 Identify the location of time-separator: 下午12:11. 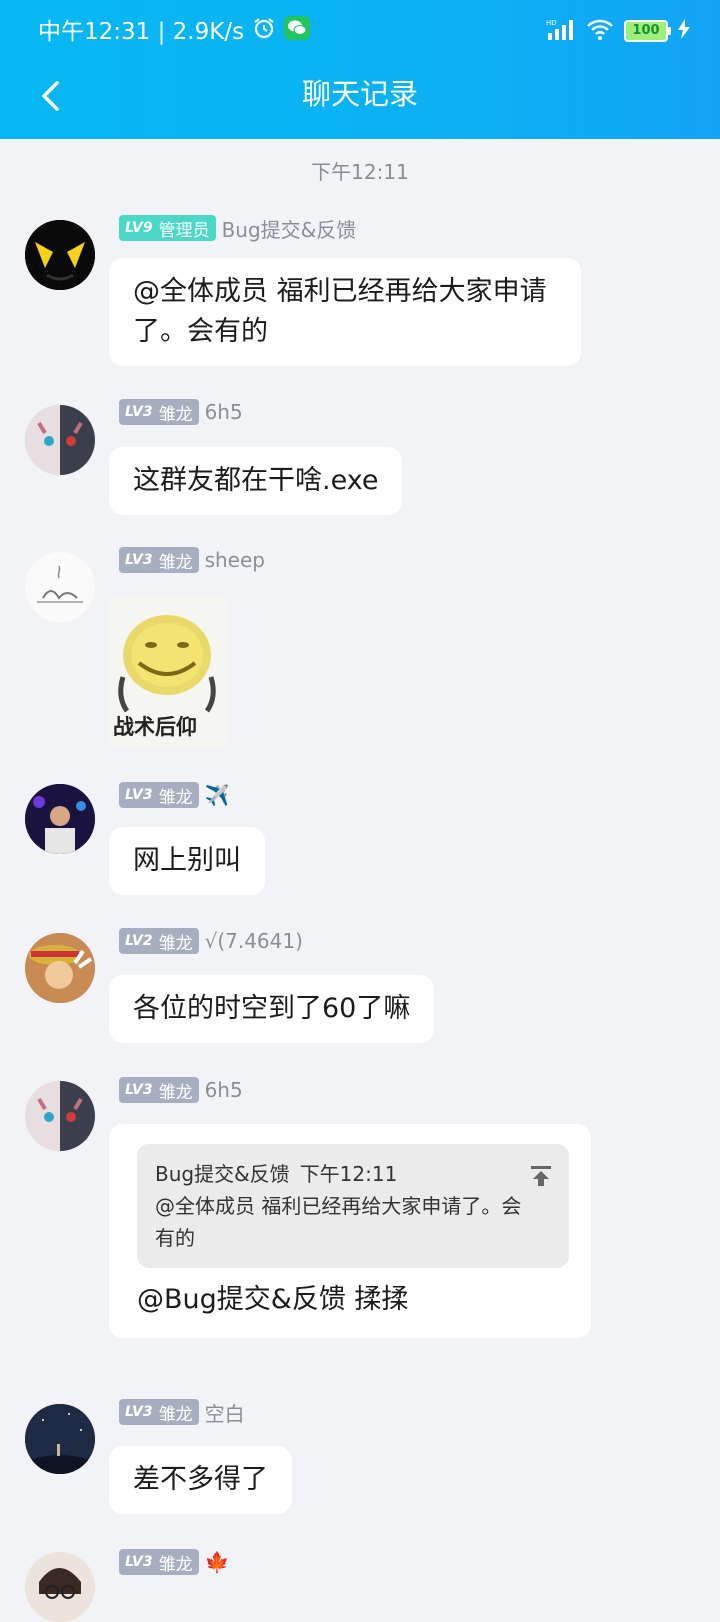
(360, 172).